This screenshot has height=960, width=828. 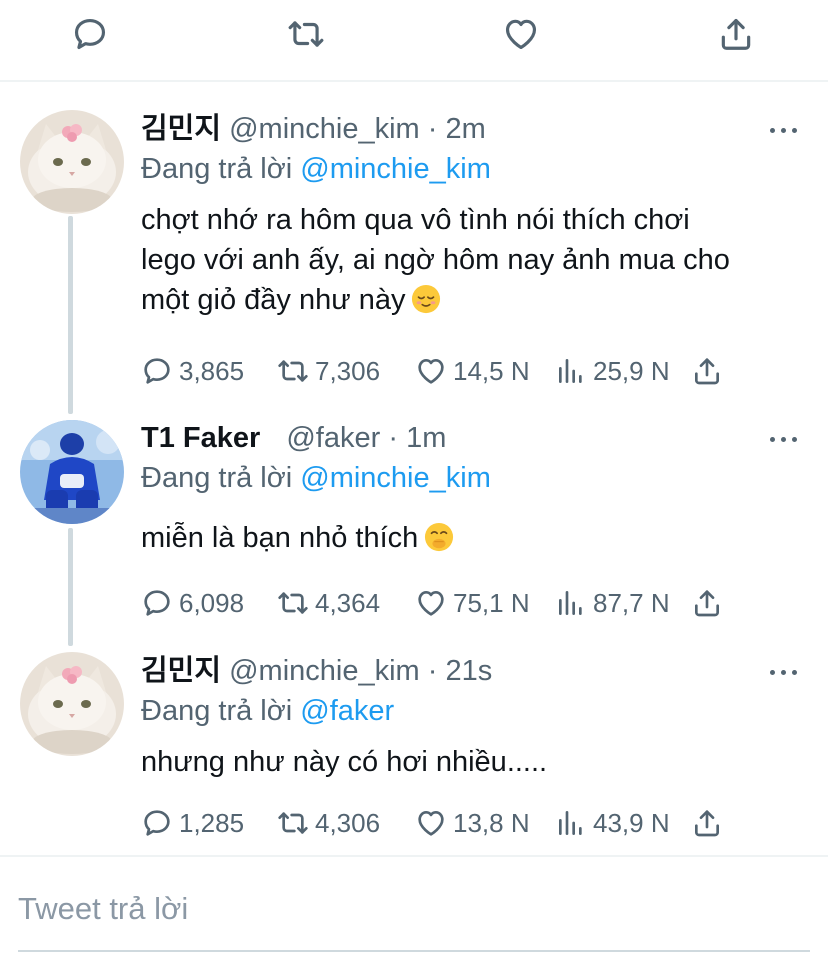 I want to click on reply-composer, so click(x=414, y=907).